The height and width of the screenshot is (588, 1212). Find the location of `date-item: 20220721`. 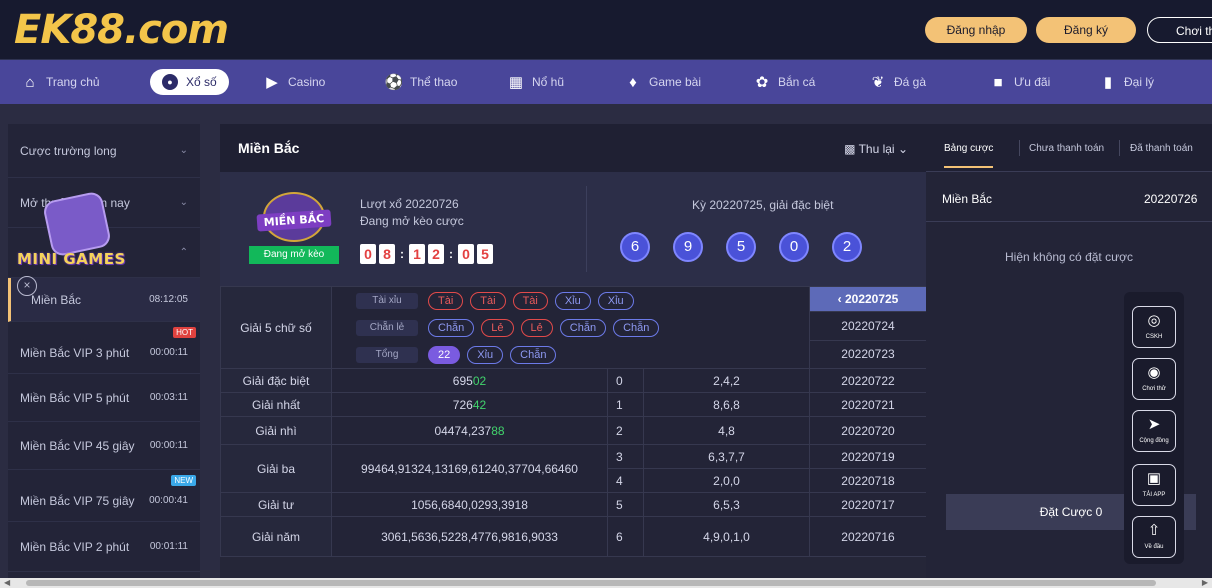

date-item: 20220721 is located at coordinates (868, 404).